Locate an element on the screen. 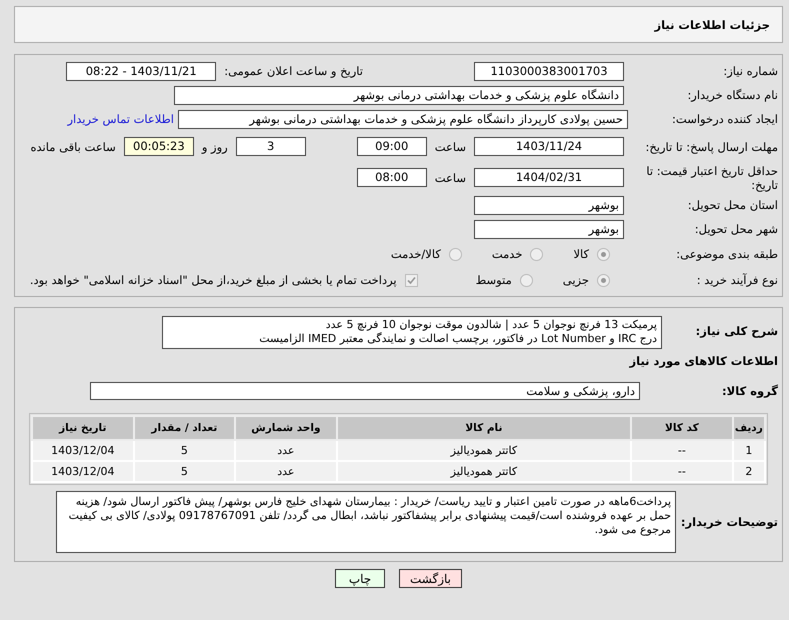 This screenshot has height=620, width=789. field-label: نام دستگاه خریدار: is located at coordinates (732, 95).